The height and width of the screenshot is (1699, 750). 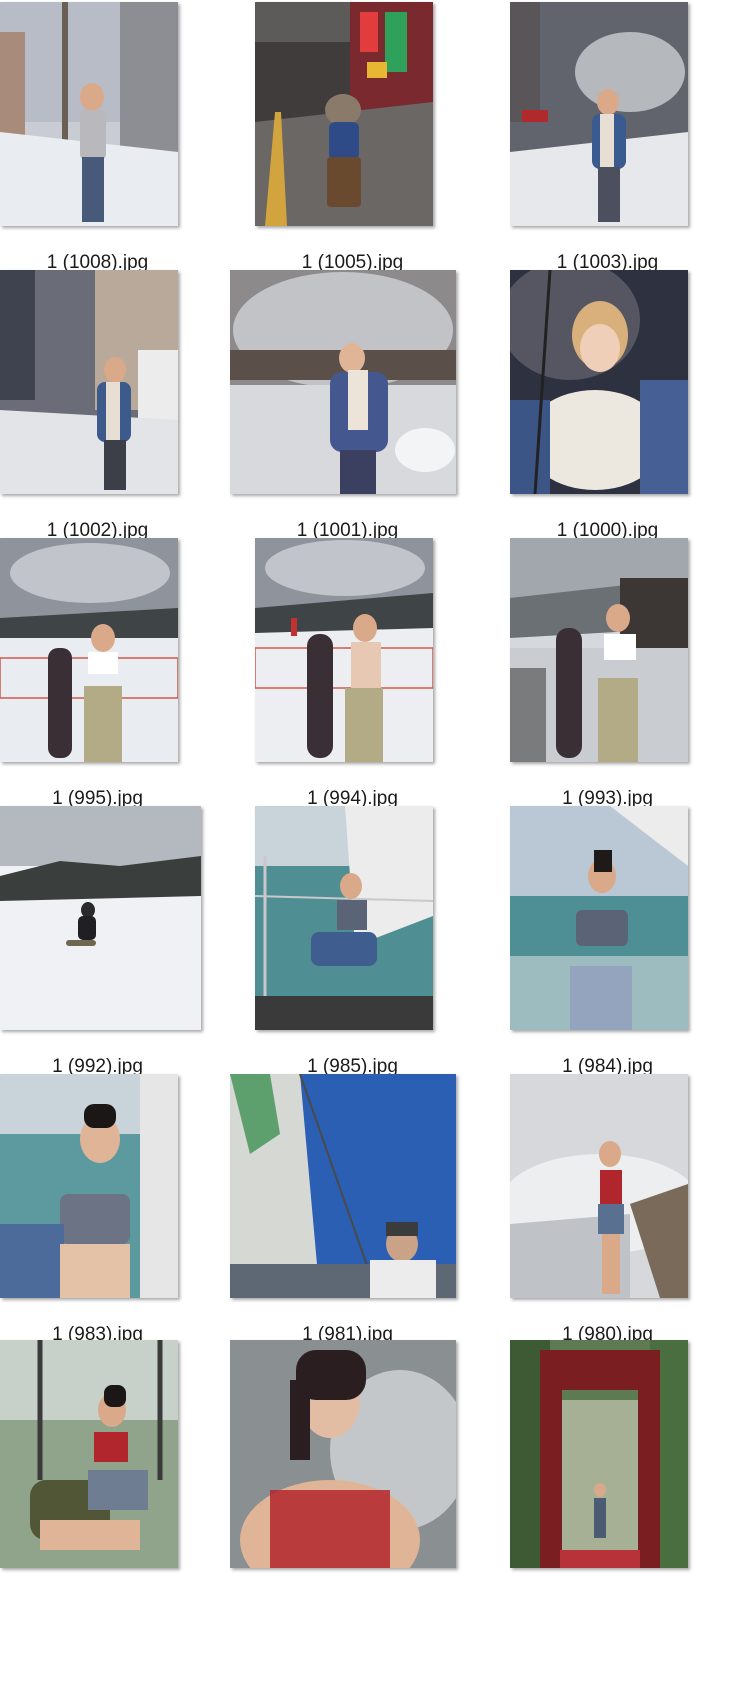 I want to click on file-tile: 1 (1000).jpg, so click(x=630, y=413).